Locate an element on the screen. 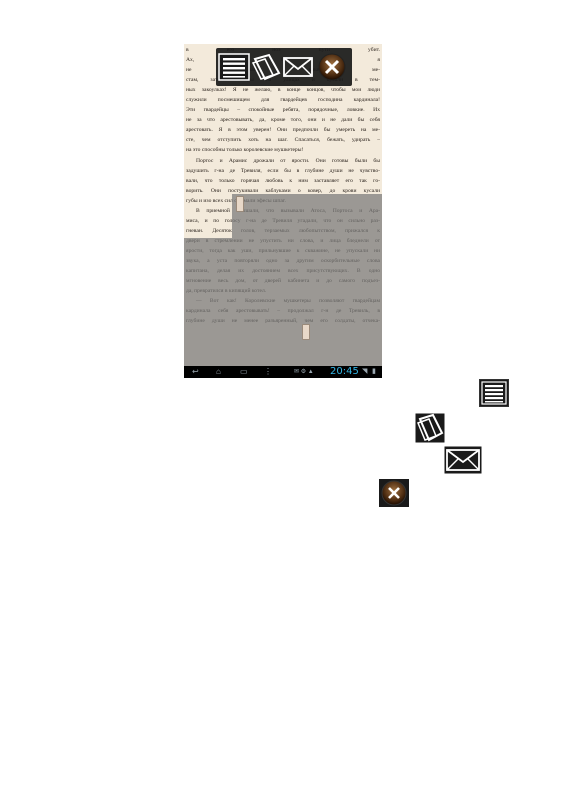 The width and height of the screenshot is (567, 794). close-button is located at coordinates (332, 67).